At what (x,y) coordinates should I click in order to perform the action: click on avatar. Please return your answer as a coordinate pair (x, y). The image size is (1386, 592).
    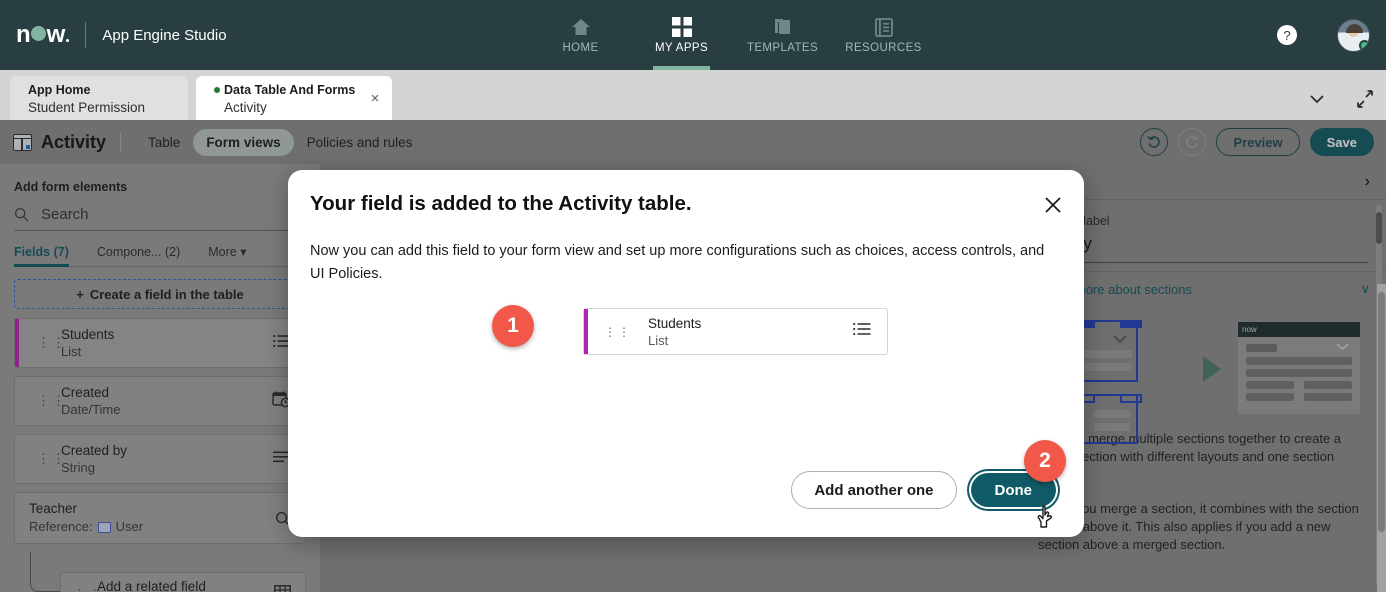
    Looking at the image, I should click on (1353, 35).